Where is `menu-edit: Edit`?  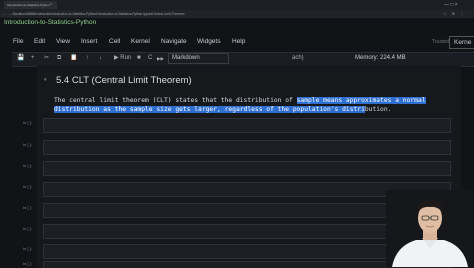
menu-edit: Edit is located at coordinates (39, 41).